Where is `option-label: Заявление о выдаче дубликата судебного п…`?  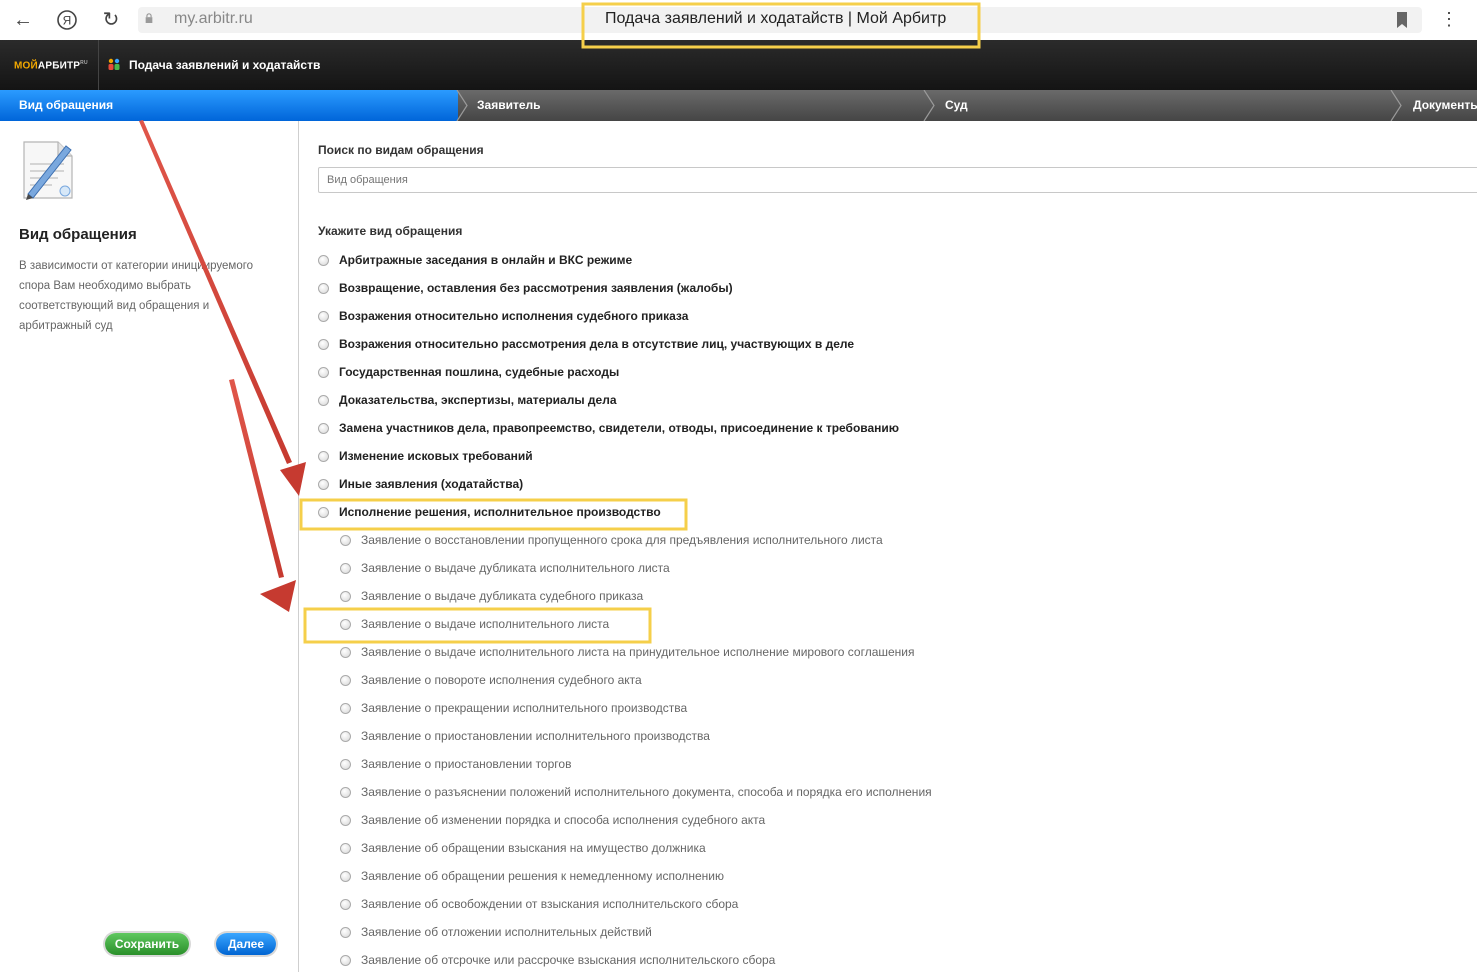
option-label: Заявление о выдаче дубликата судебного п… is located at coordinates (502, 596).